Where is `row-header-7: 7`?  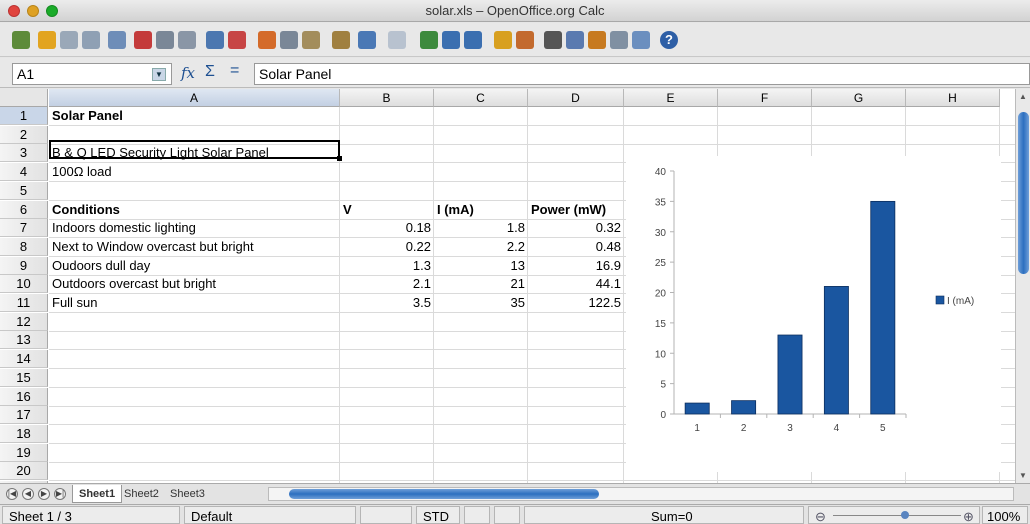
row-header-7: 7 is located at coordinates (24, 228).